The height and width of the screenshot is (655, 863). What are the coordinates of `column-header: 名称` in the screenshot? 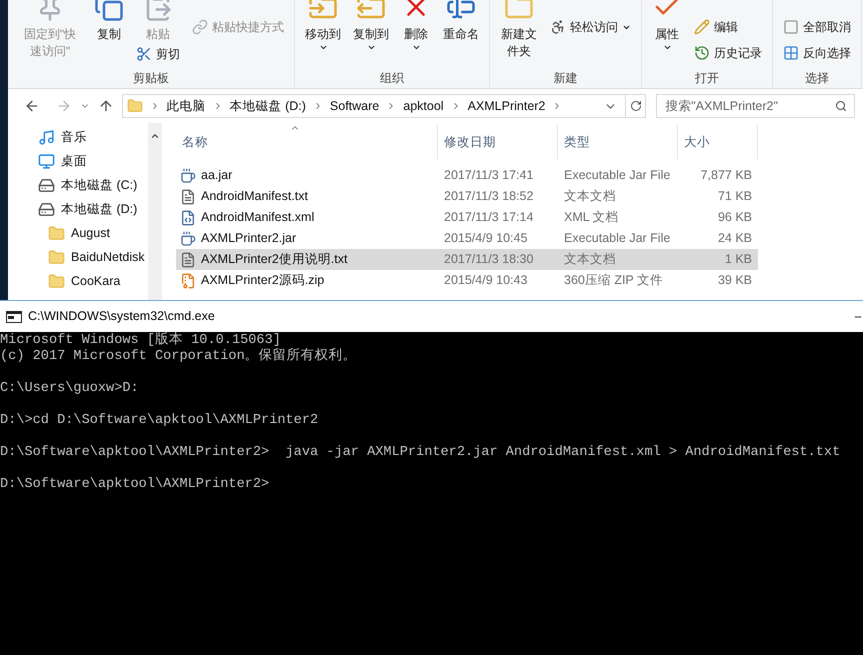 It's located at (307, 142).